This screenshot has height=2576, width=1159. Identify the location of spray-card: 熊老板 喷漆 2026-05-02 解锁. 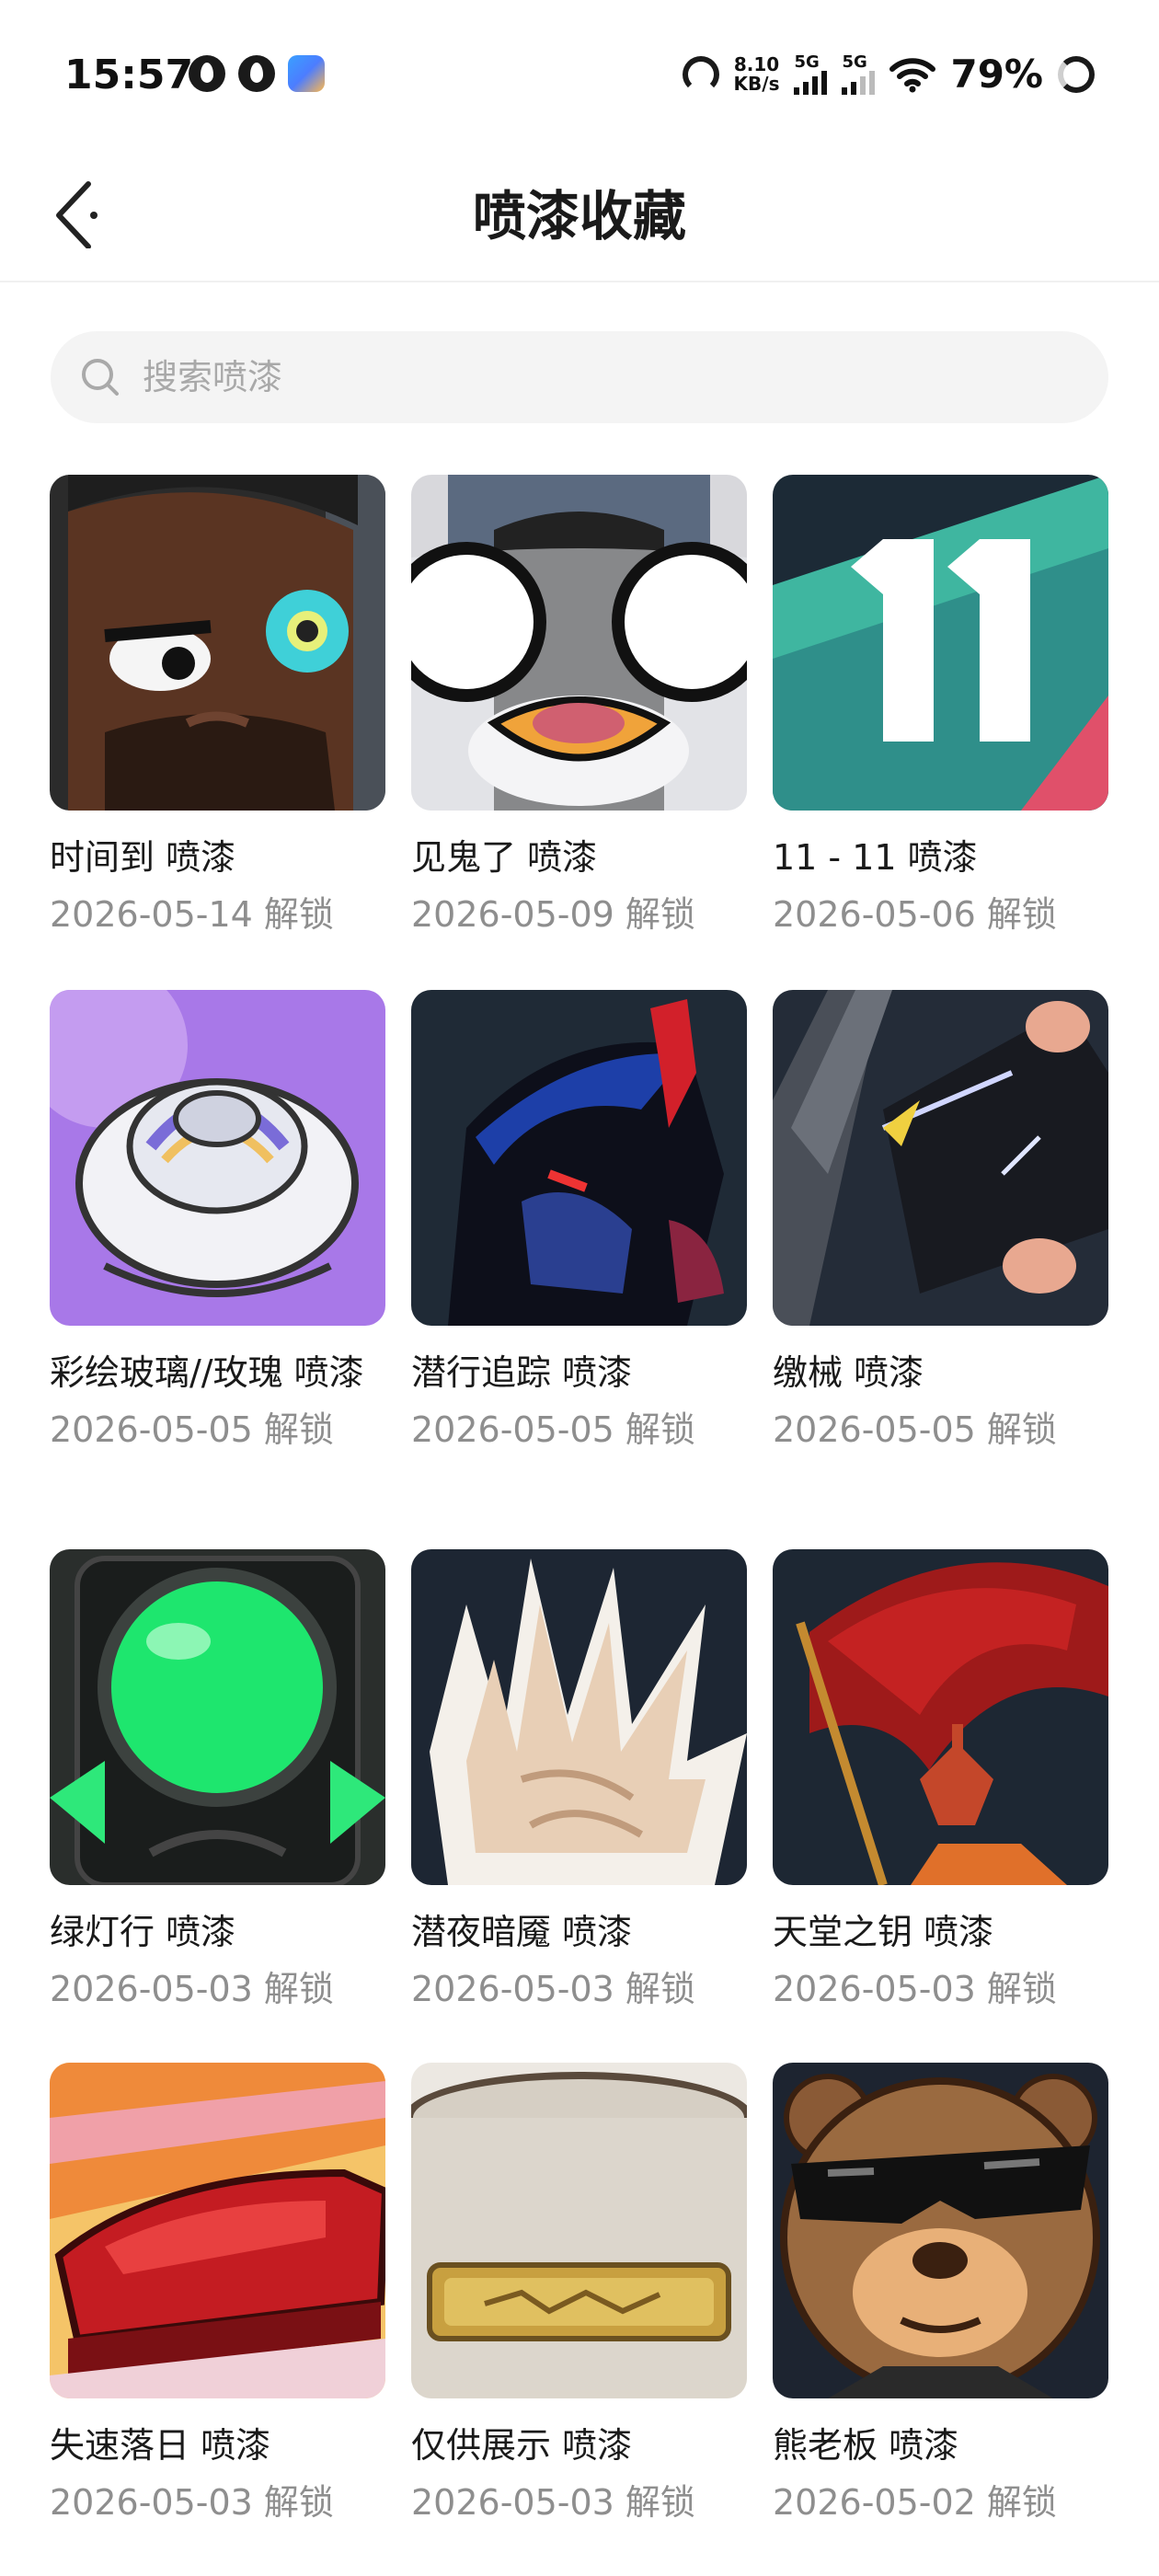
(940, 2294).